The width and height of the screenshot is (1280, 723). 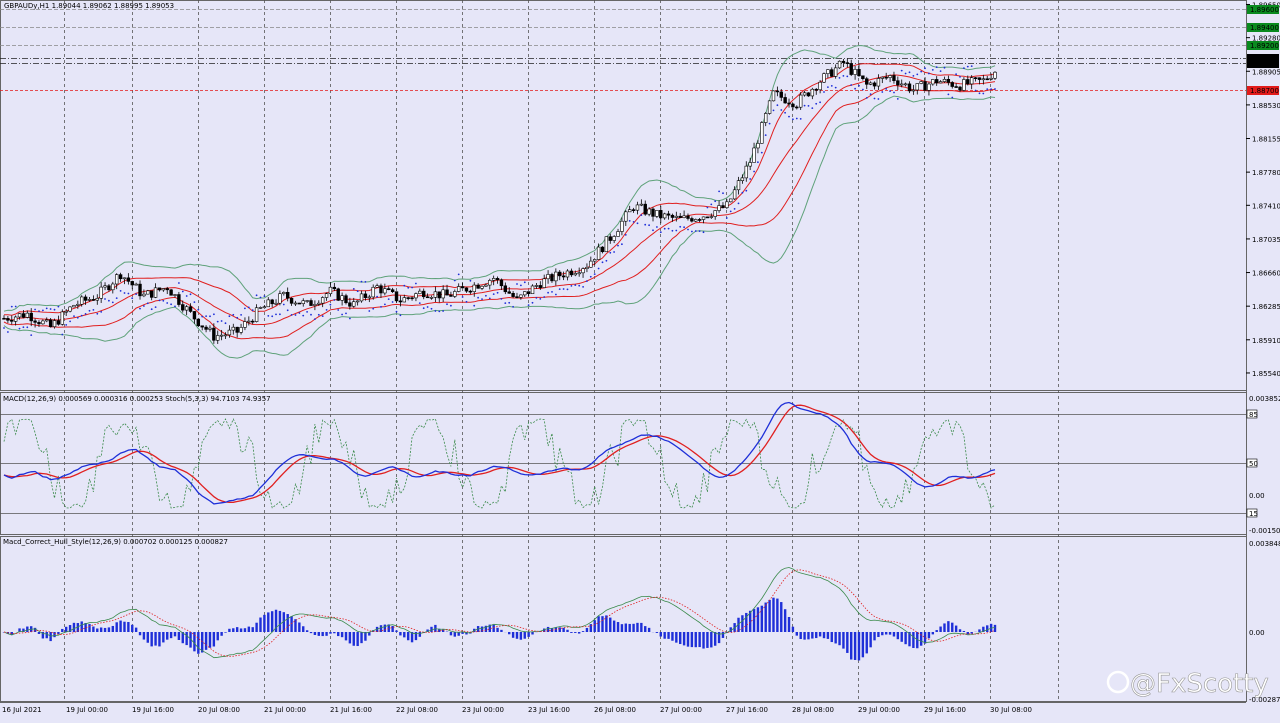 What do you see at coordinates (1266, 106) in the screenshot?
I see `price-tick-label: 1.88530` at bounding box center [1266, 106].